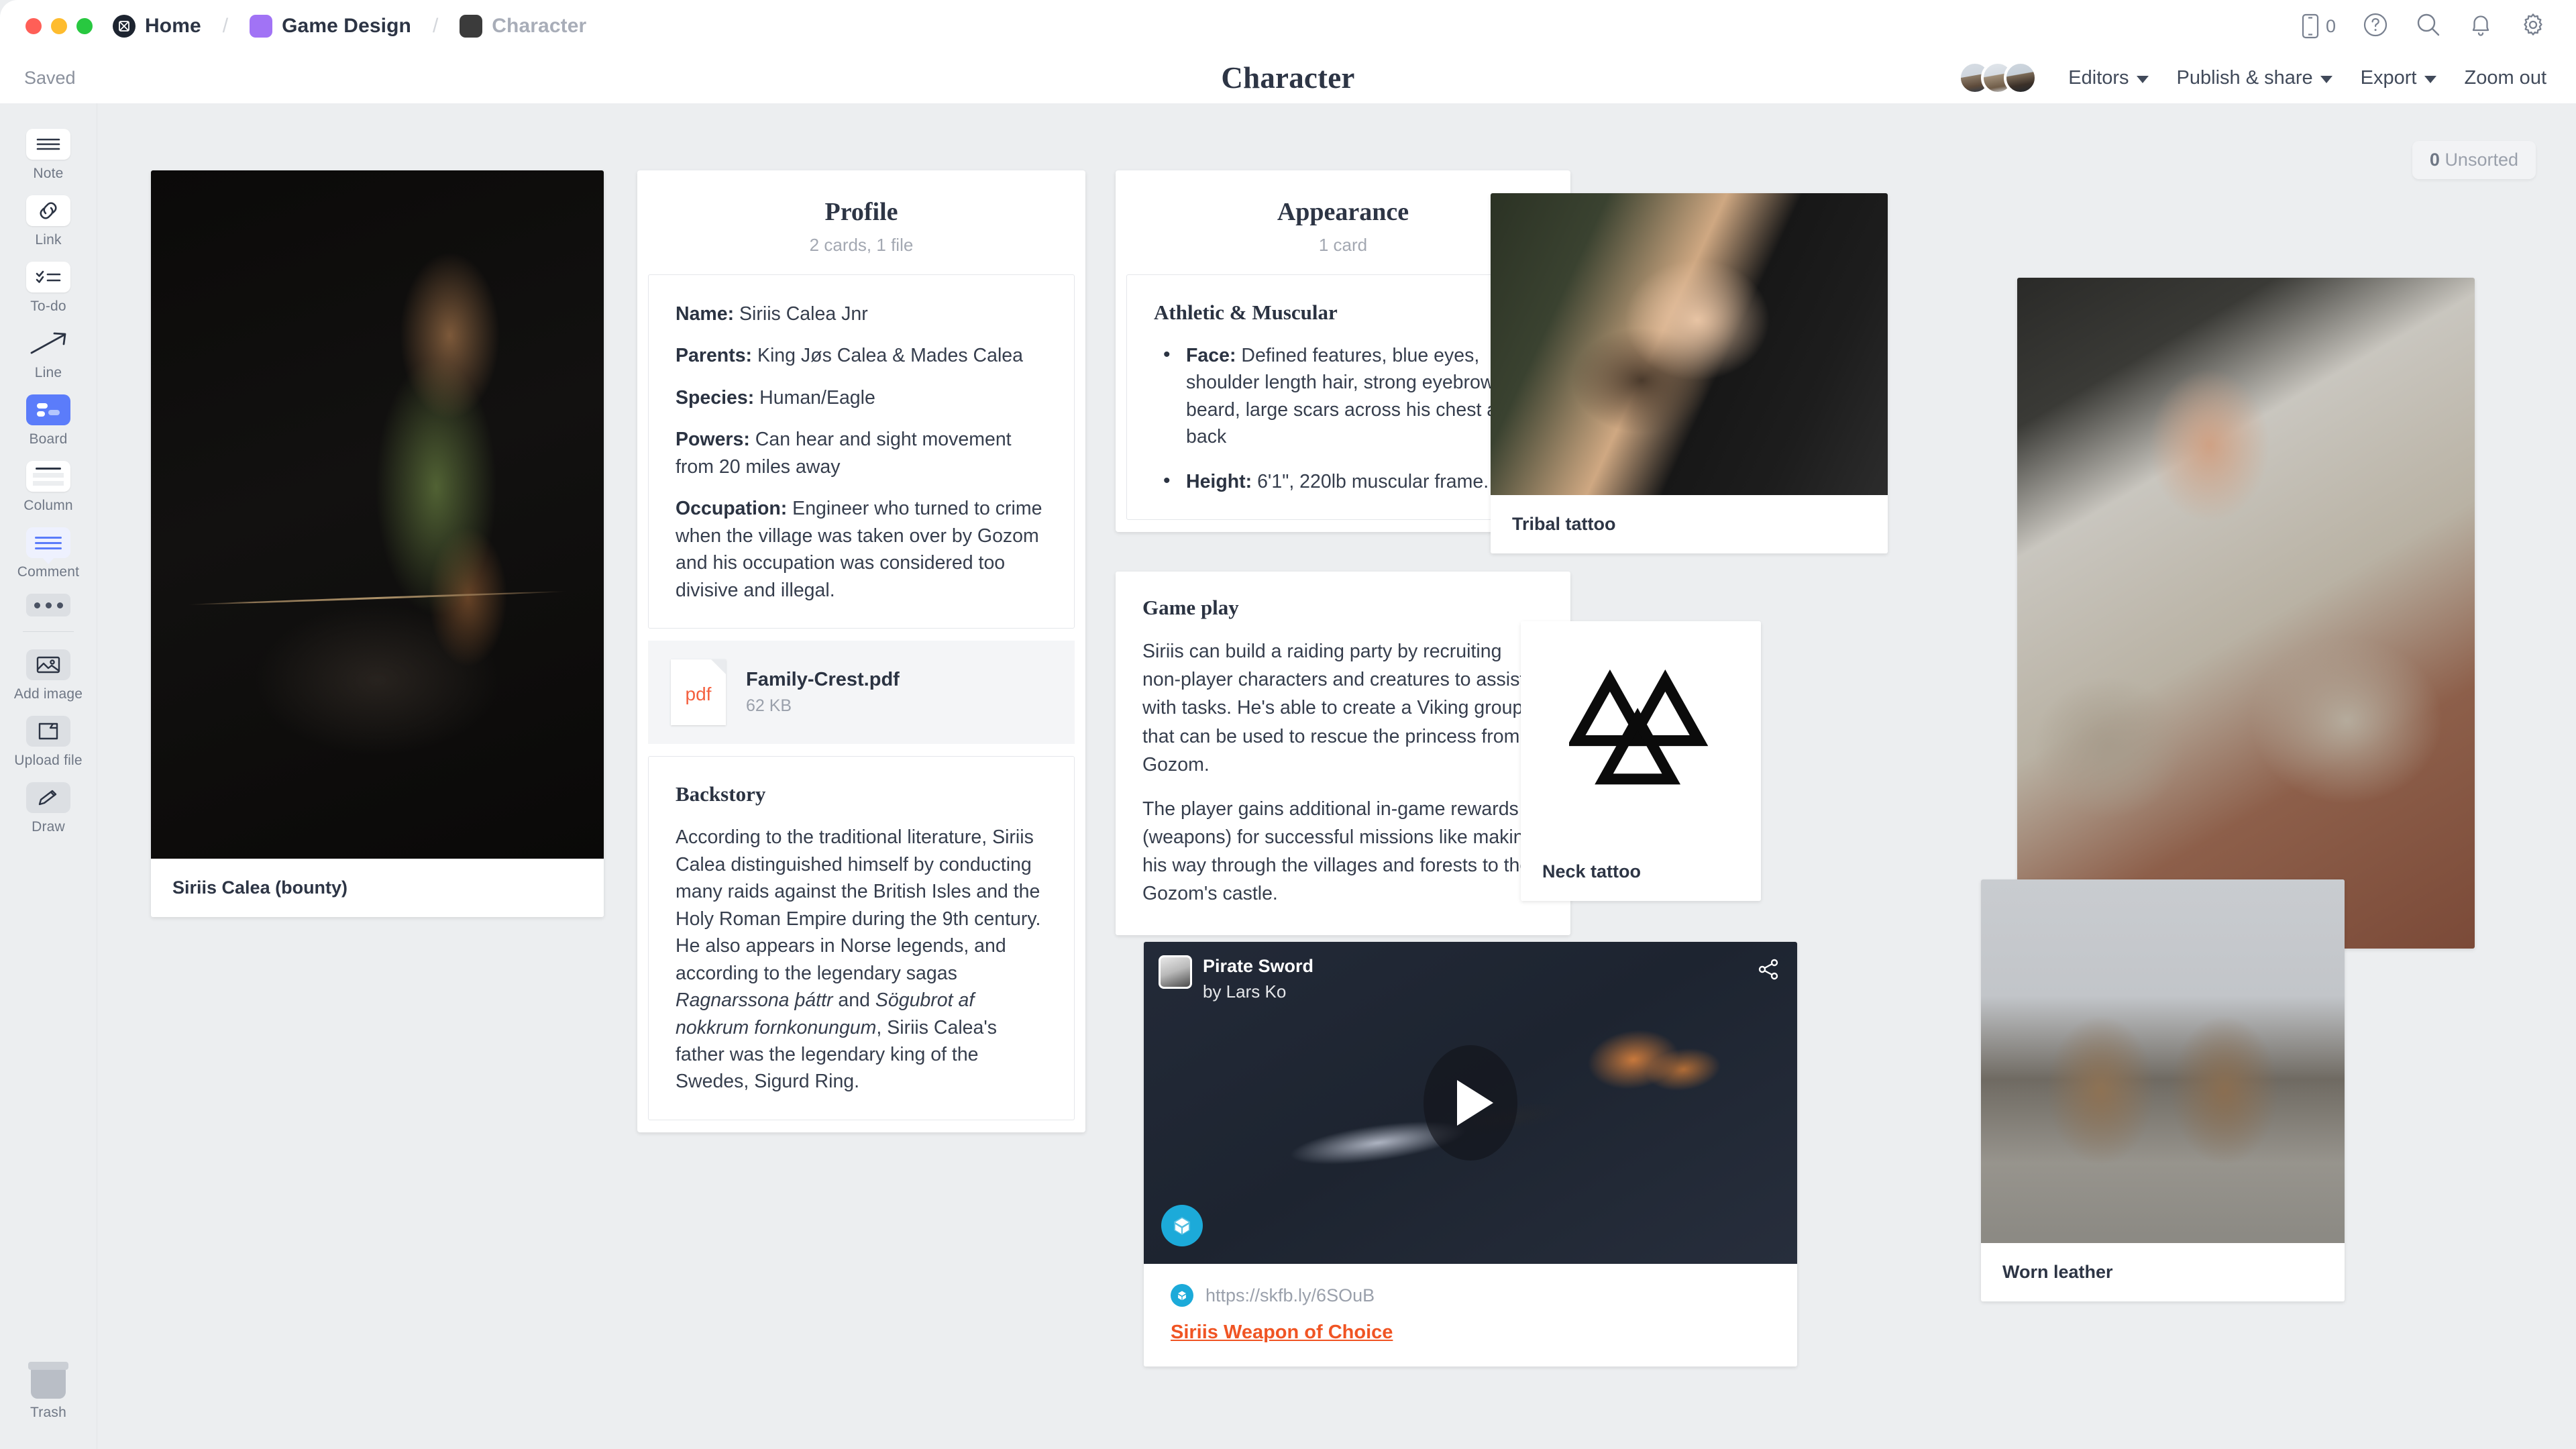 The width and height of the screenshot is (2576, 1449). I want to click on tool-label-link: Link, so click(48, 240).